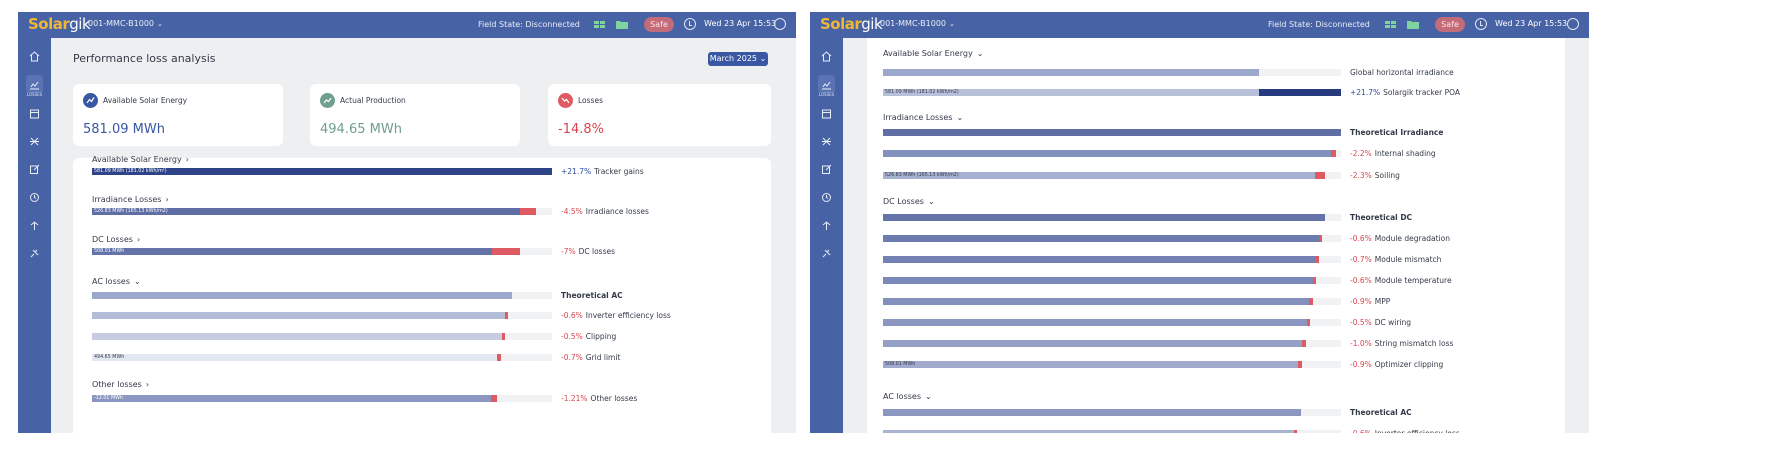  I want to click on sidebar-active-label: LOSSES, so click(34, 94).